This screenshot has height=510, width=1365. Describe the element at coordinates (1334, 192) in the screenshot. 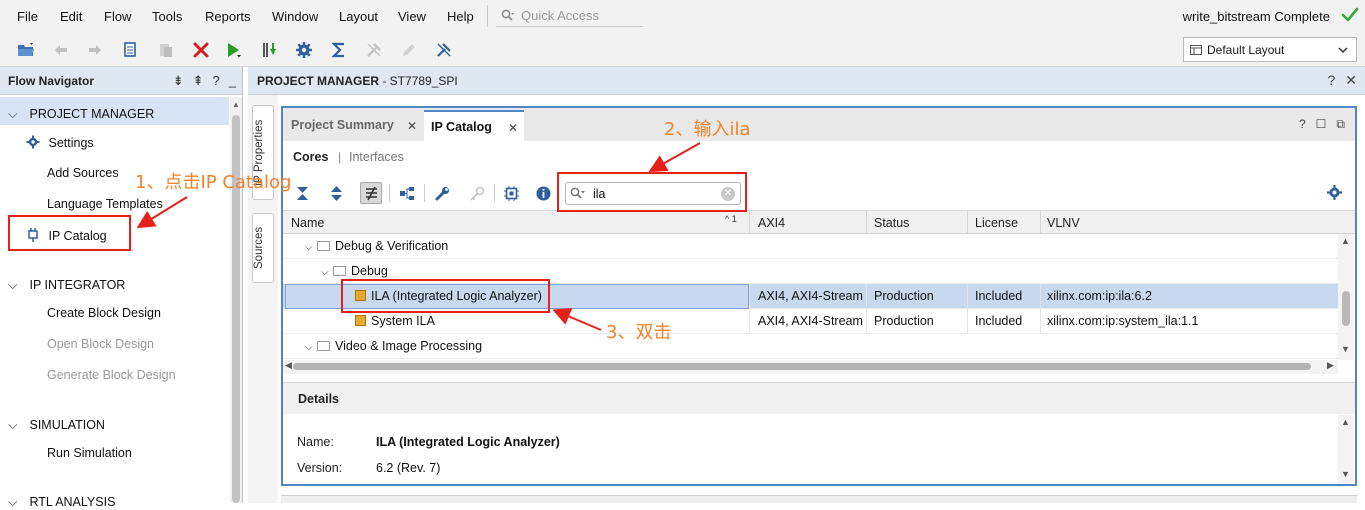

I see `gear-icon` at that location.